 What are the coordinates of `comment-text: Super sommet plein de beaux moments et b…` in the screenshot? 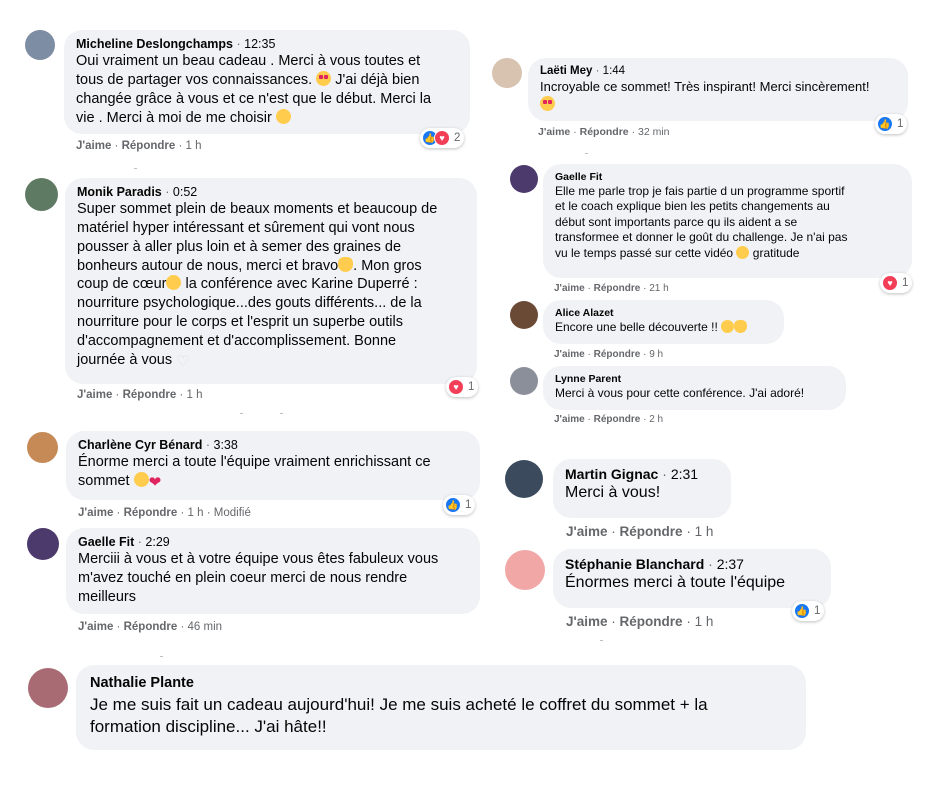 It's located at (257, 285).